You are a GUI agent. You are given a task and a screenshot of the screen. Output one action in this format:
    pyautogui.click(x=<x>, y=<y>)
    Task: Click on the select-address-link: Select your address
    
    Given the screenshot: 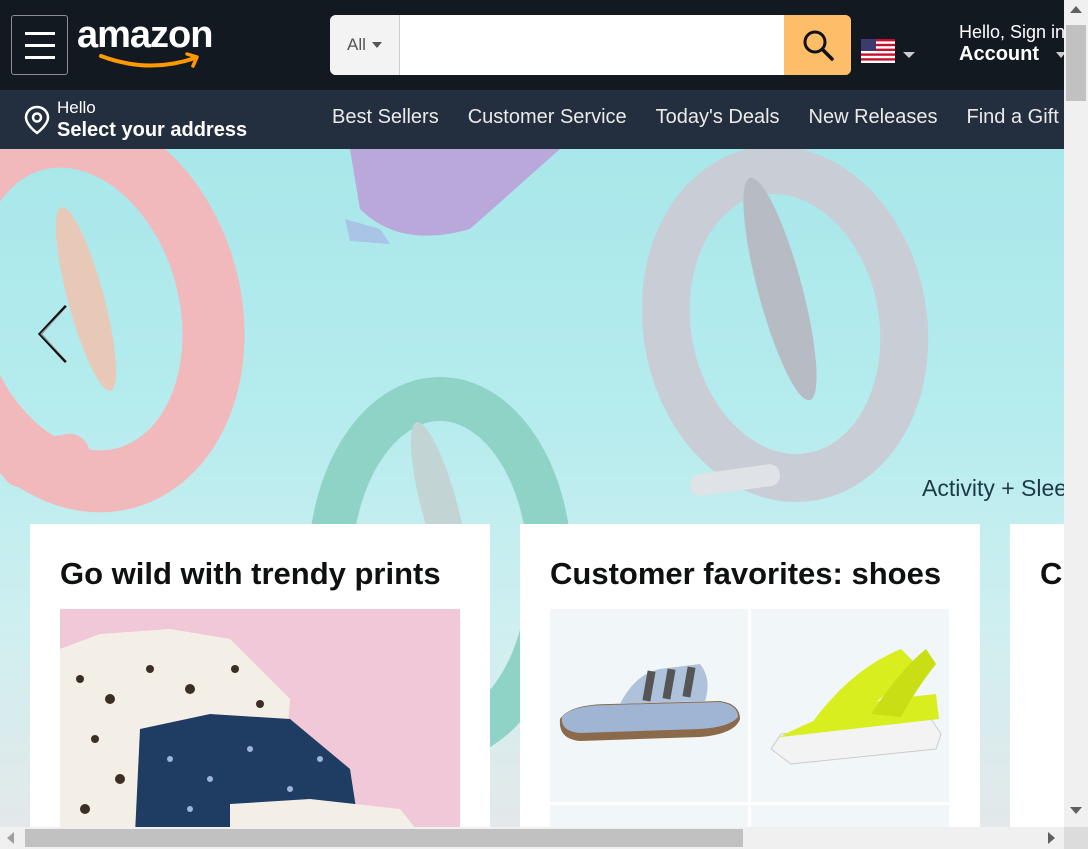 What is the action you would take?
    pyautogui.click(x=152, y=130)
    